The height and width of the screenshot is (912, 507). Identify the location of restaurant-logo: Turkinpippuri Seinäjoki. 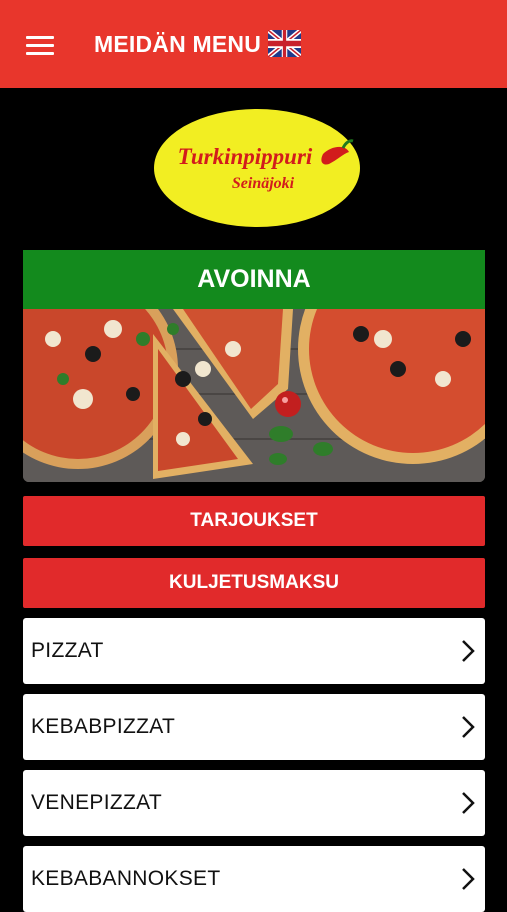
(257, 168).